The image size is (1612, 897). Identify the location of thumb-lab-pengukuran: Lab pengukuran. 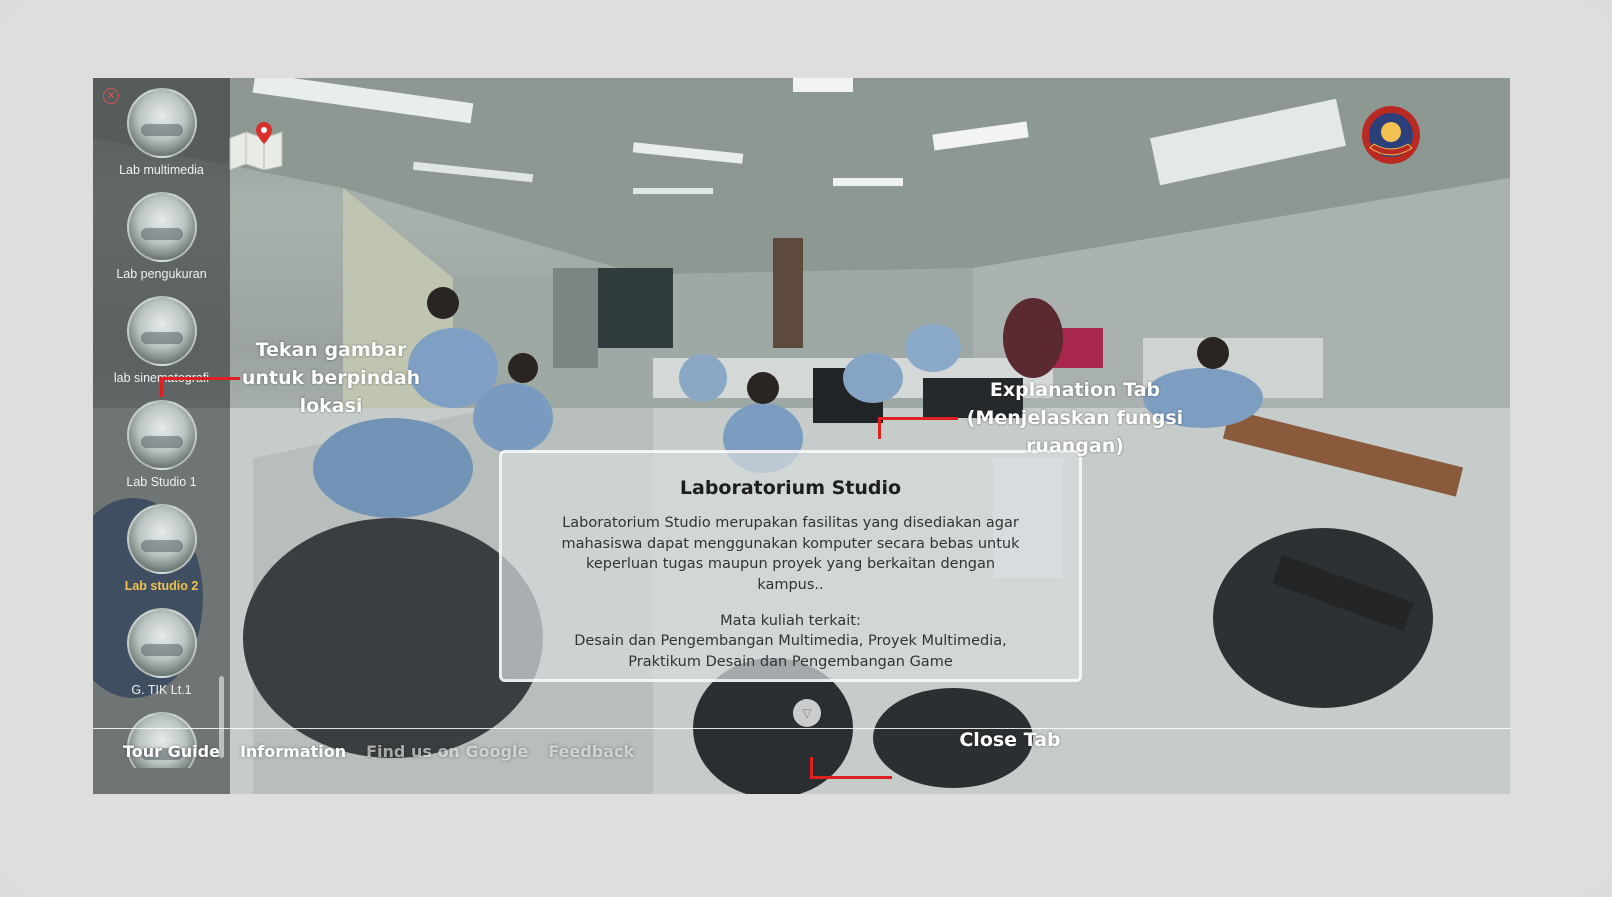
(161, 236).